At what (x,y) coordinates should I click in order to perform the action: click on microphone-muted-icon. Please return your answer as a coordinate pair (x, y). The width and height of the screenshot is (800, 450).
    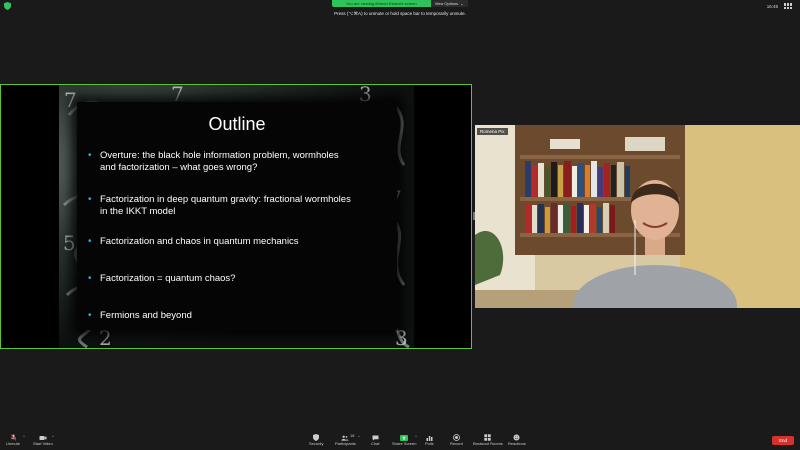
    Looking at the image, I should click on (13, 437).